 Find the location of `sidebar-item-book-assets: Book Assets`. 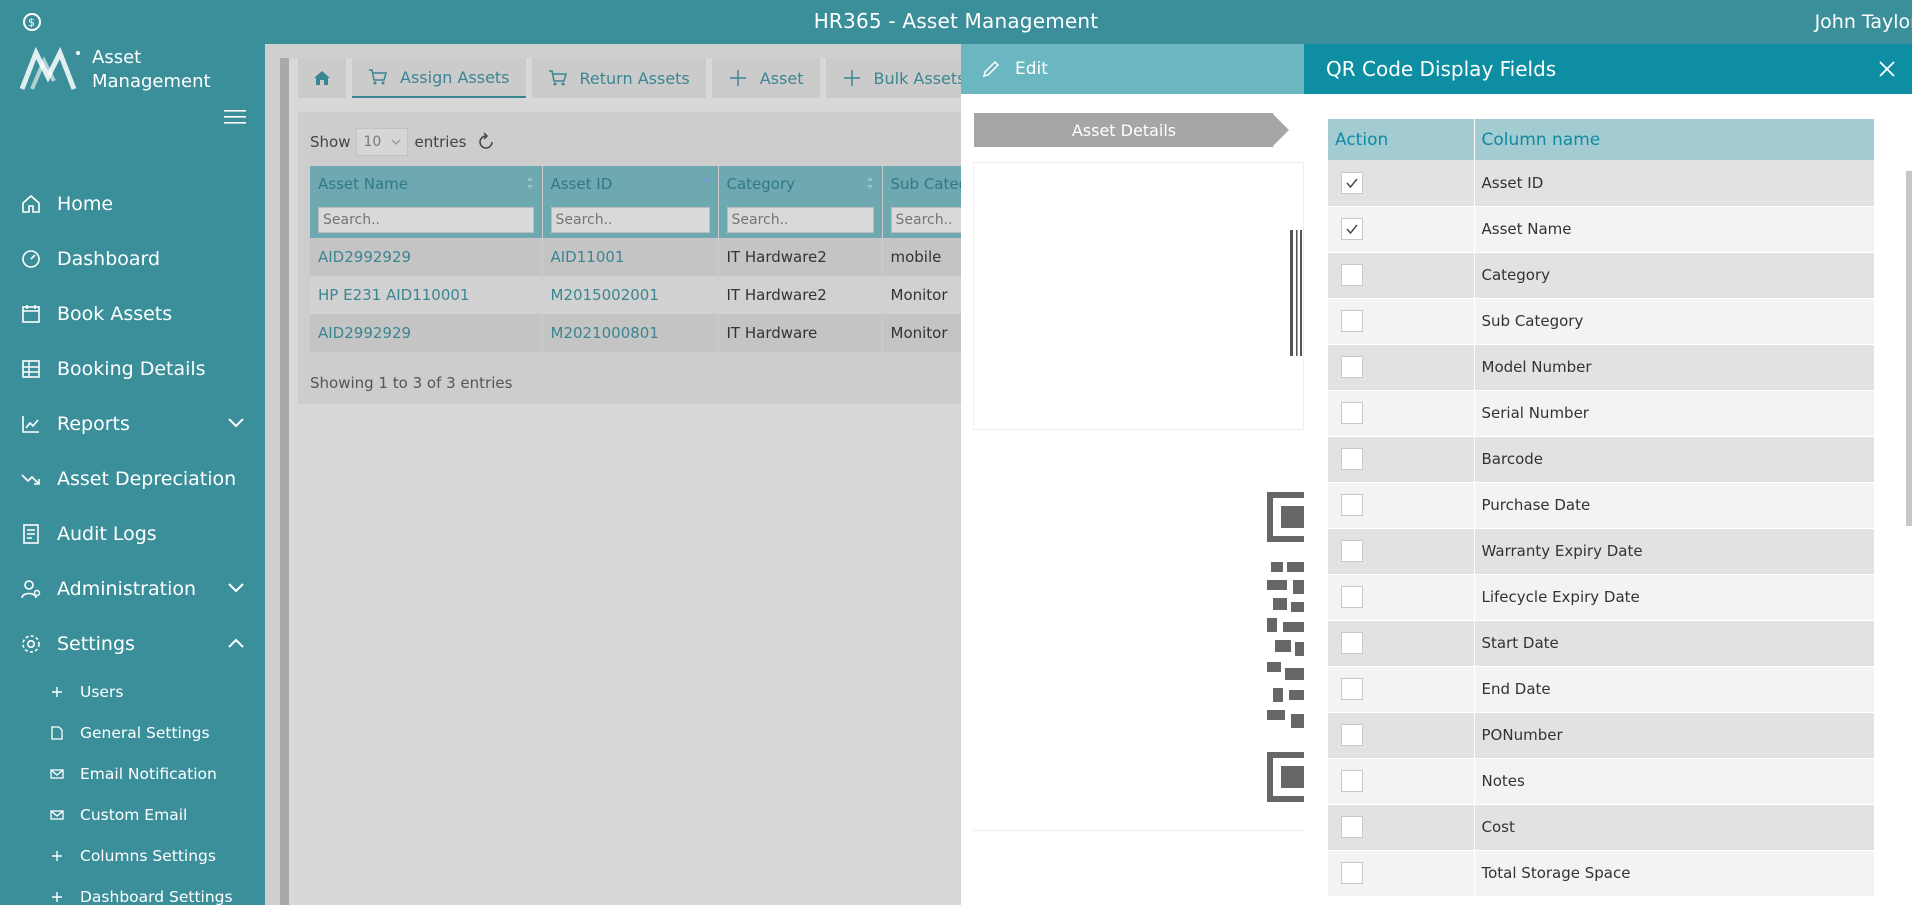

sidebar-item-book-assets: Book Assets is located at coordinates (132, 313).